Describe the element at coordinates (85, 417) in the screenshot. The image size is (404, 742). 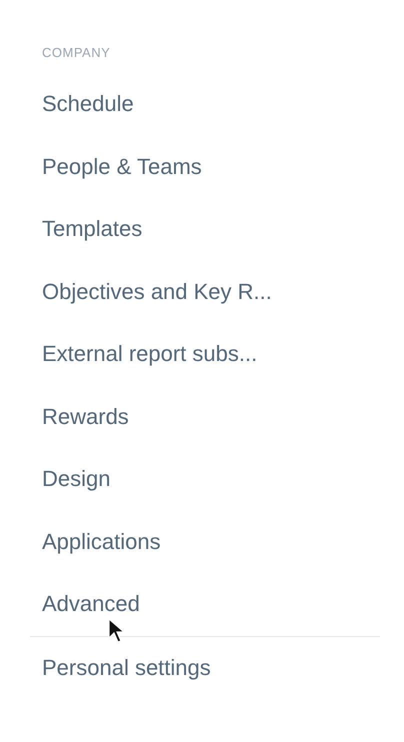
I see `sidebar-item: Rewards` at that location.